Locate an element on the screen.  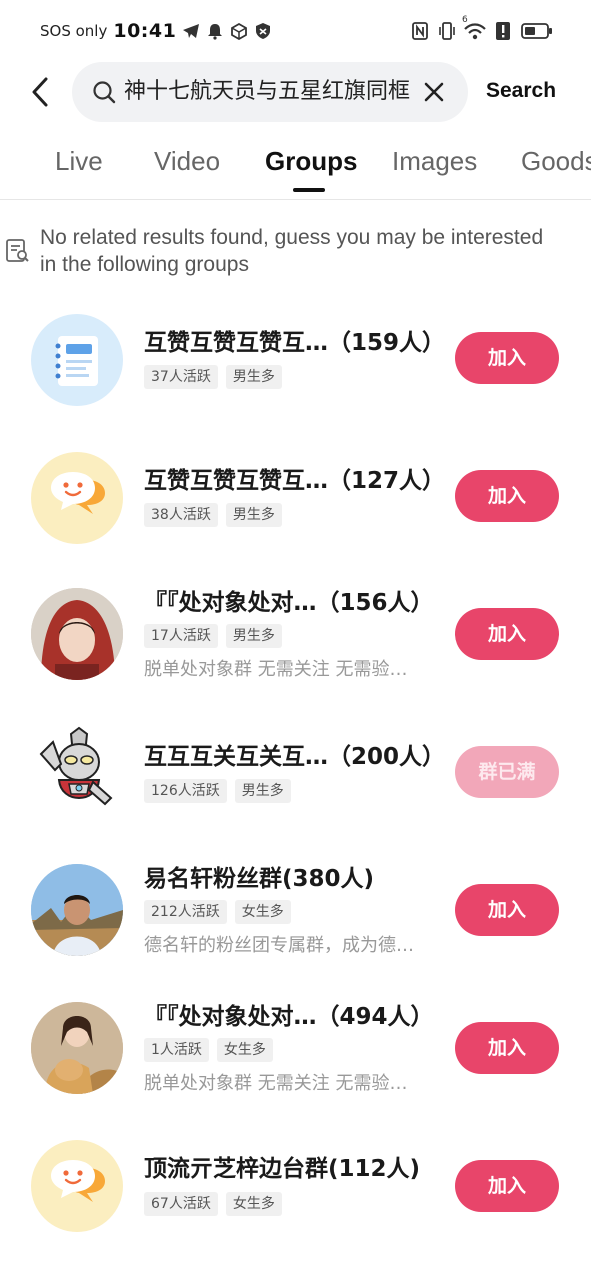
status-left: SOS only 10:41 is located at coordinates (156, 31).